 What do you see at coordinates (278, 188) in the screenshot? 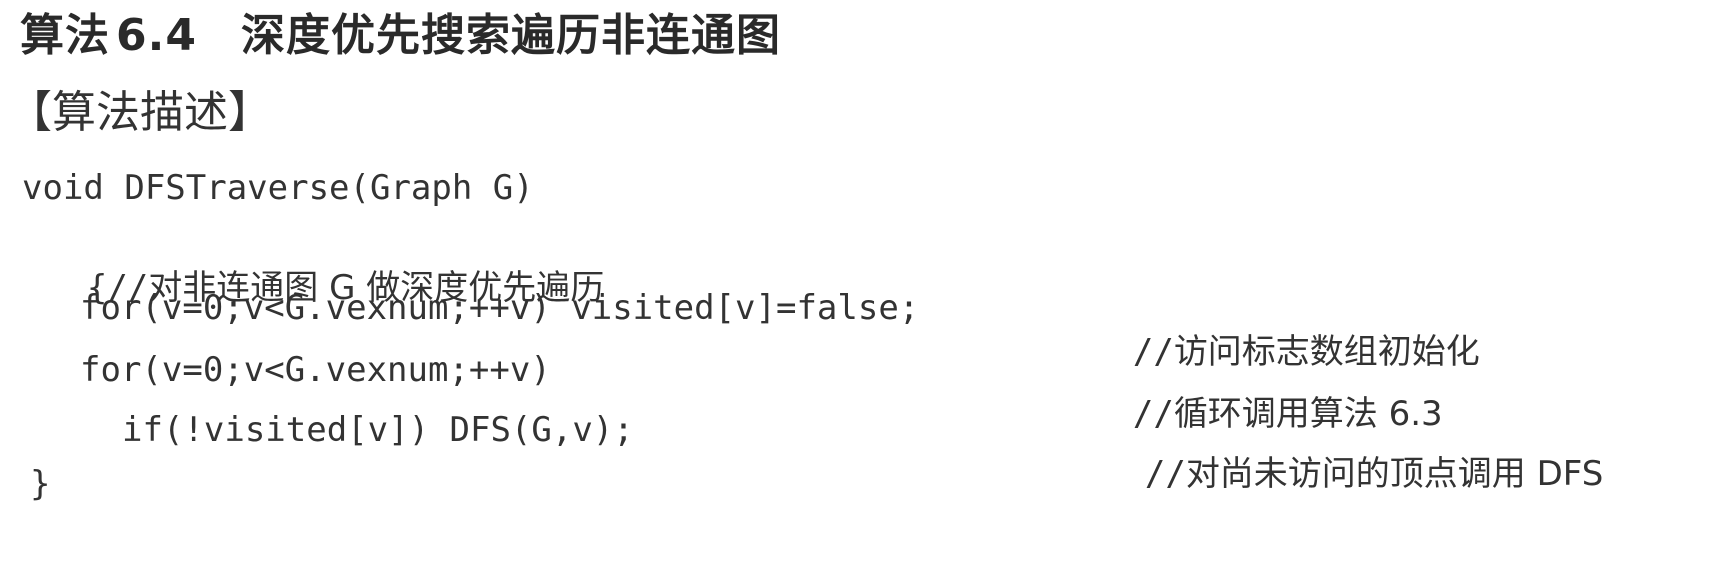
I see `code-line-1: void DFSTraverse(Graph G)` at bounding box center [278, 188].